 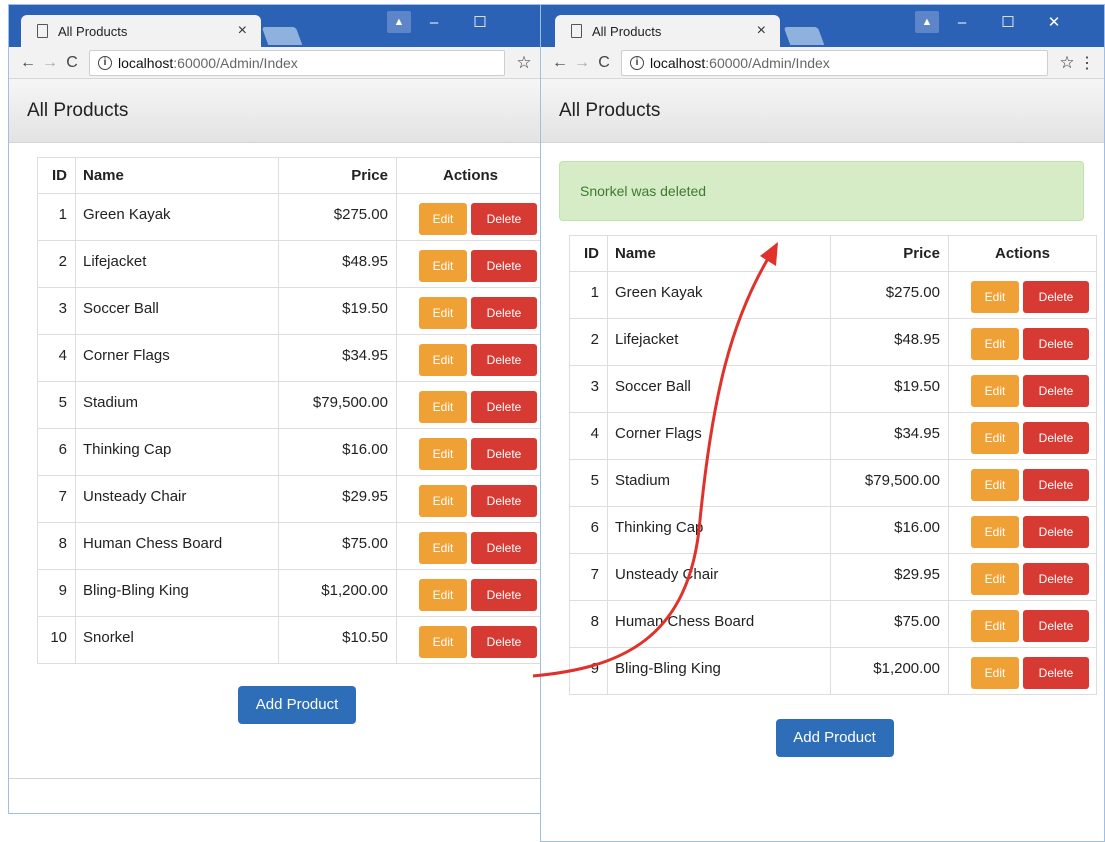 I want to click on cell-name: Green Kayak, so click(x=177, y=217).